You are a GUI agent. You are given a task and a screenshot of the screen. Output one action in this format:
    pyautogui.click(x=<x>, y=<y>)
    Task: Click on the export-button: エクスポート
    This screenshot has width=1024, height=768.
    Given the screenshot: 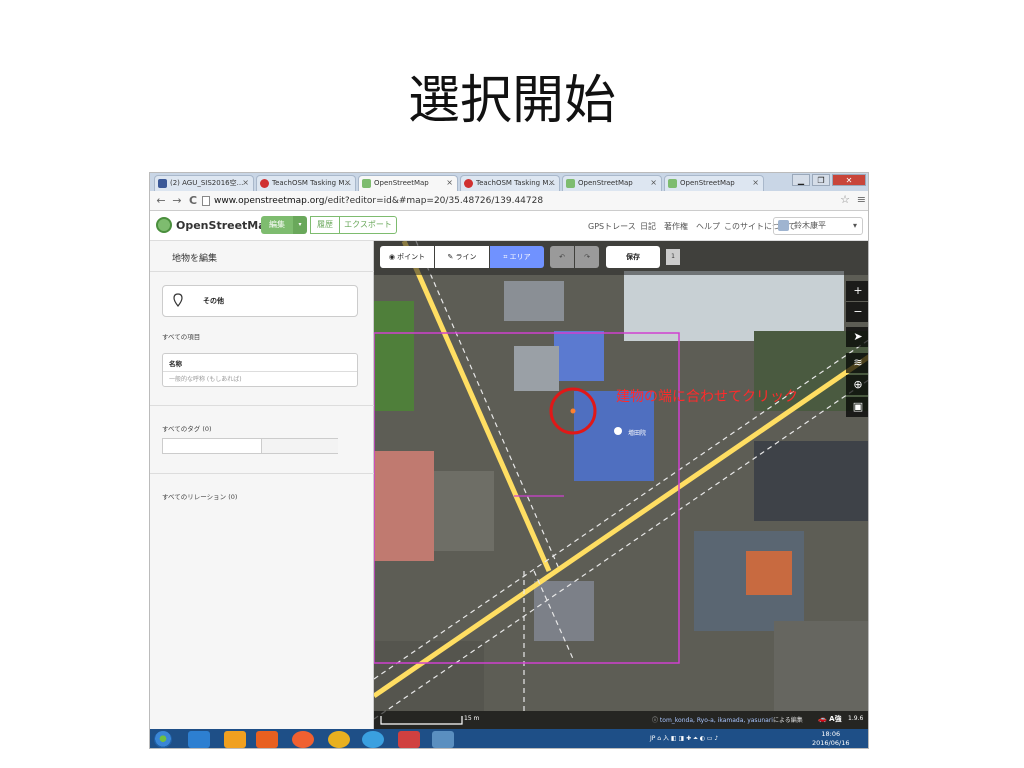 What is the action you would take?
    pyautogui.click(x=368, y=225)
    